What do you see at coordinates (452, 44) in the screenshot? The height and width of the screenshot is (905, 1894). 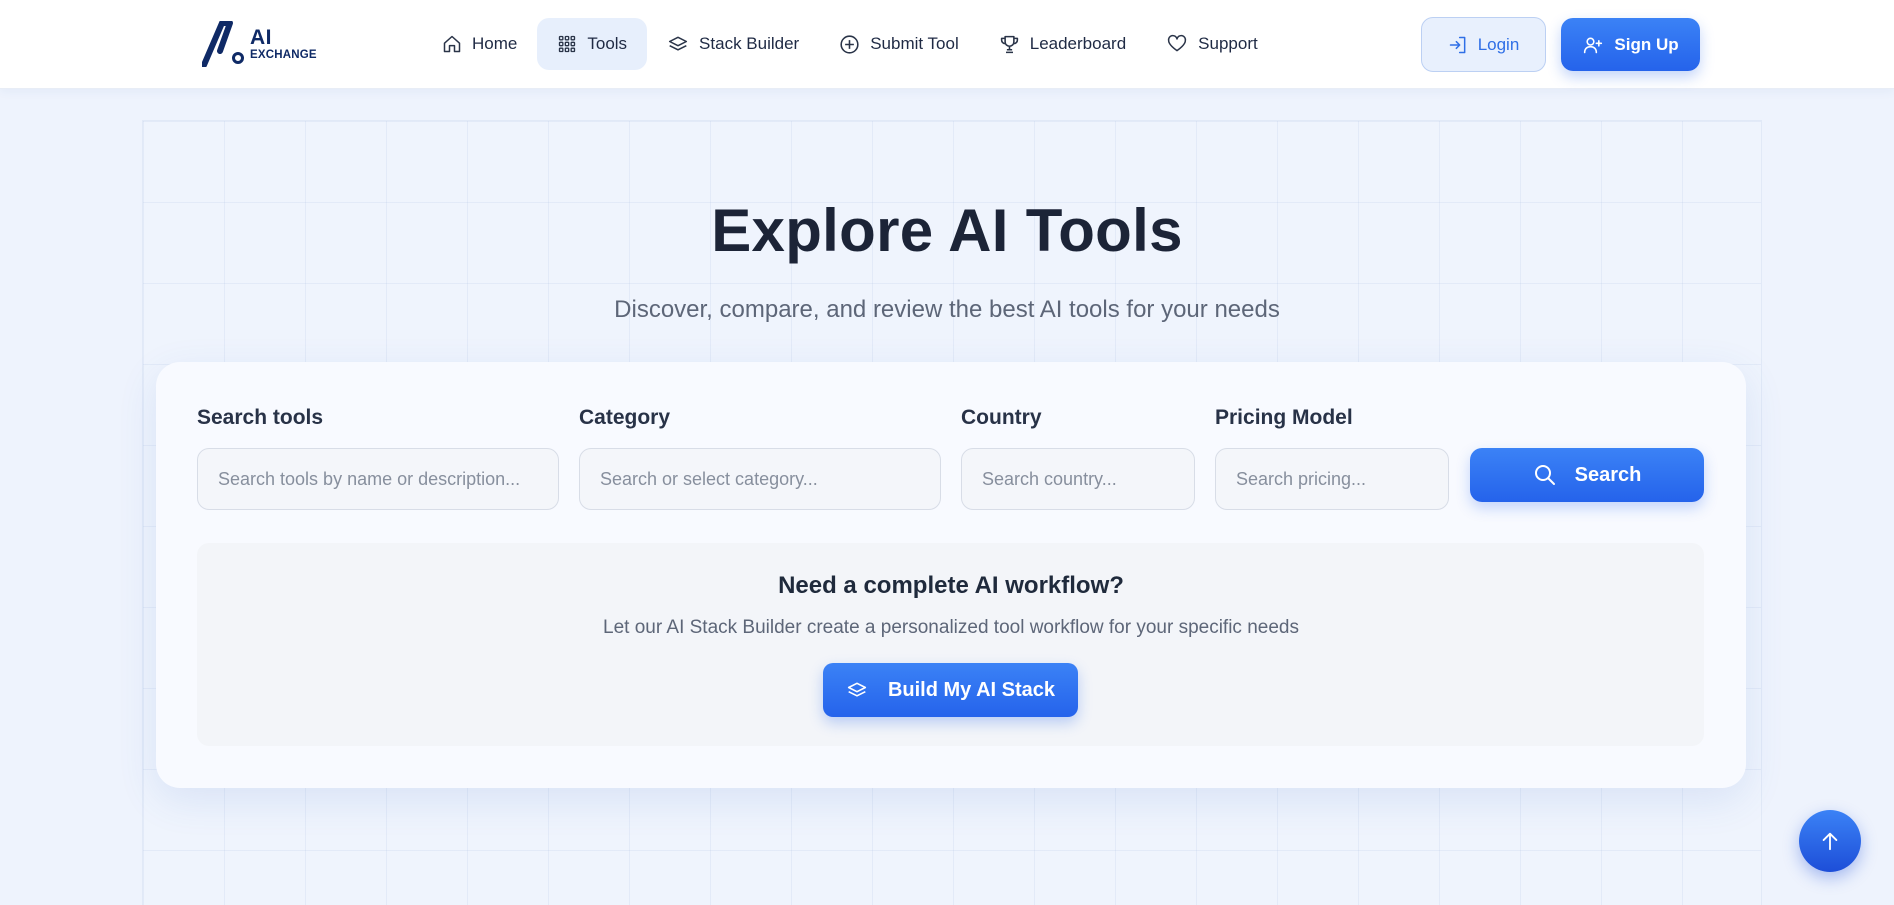 I see `home-icon` at bounding box center [452, 44].